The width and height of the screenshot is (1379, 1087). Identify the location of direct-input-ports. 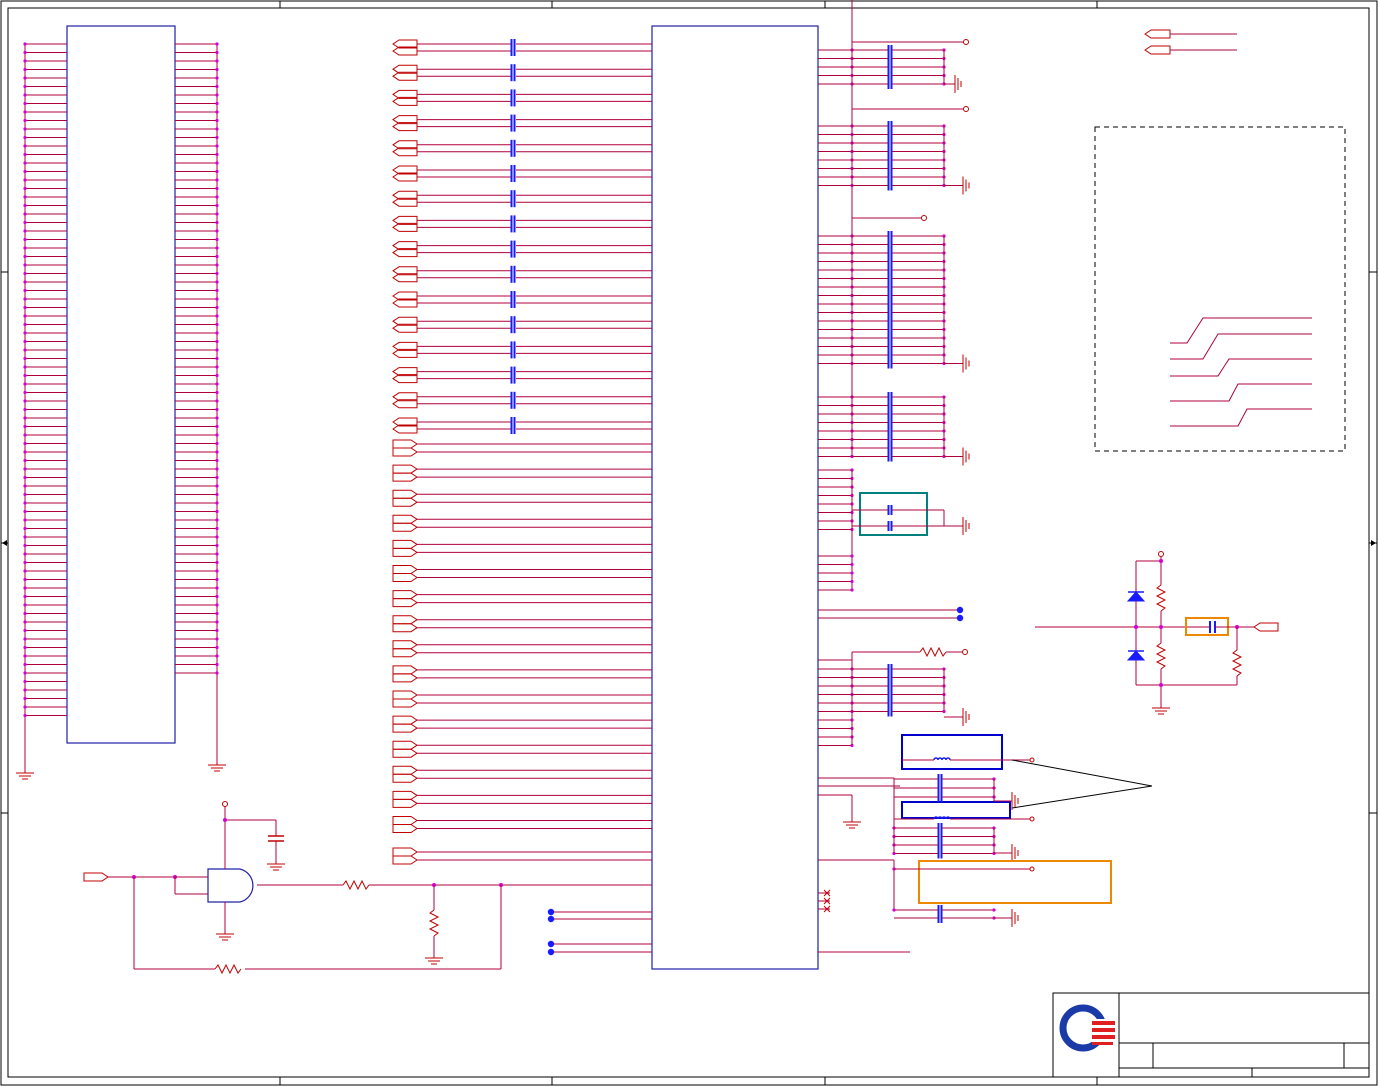
(522, 652).